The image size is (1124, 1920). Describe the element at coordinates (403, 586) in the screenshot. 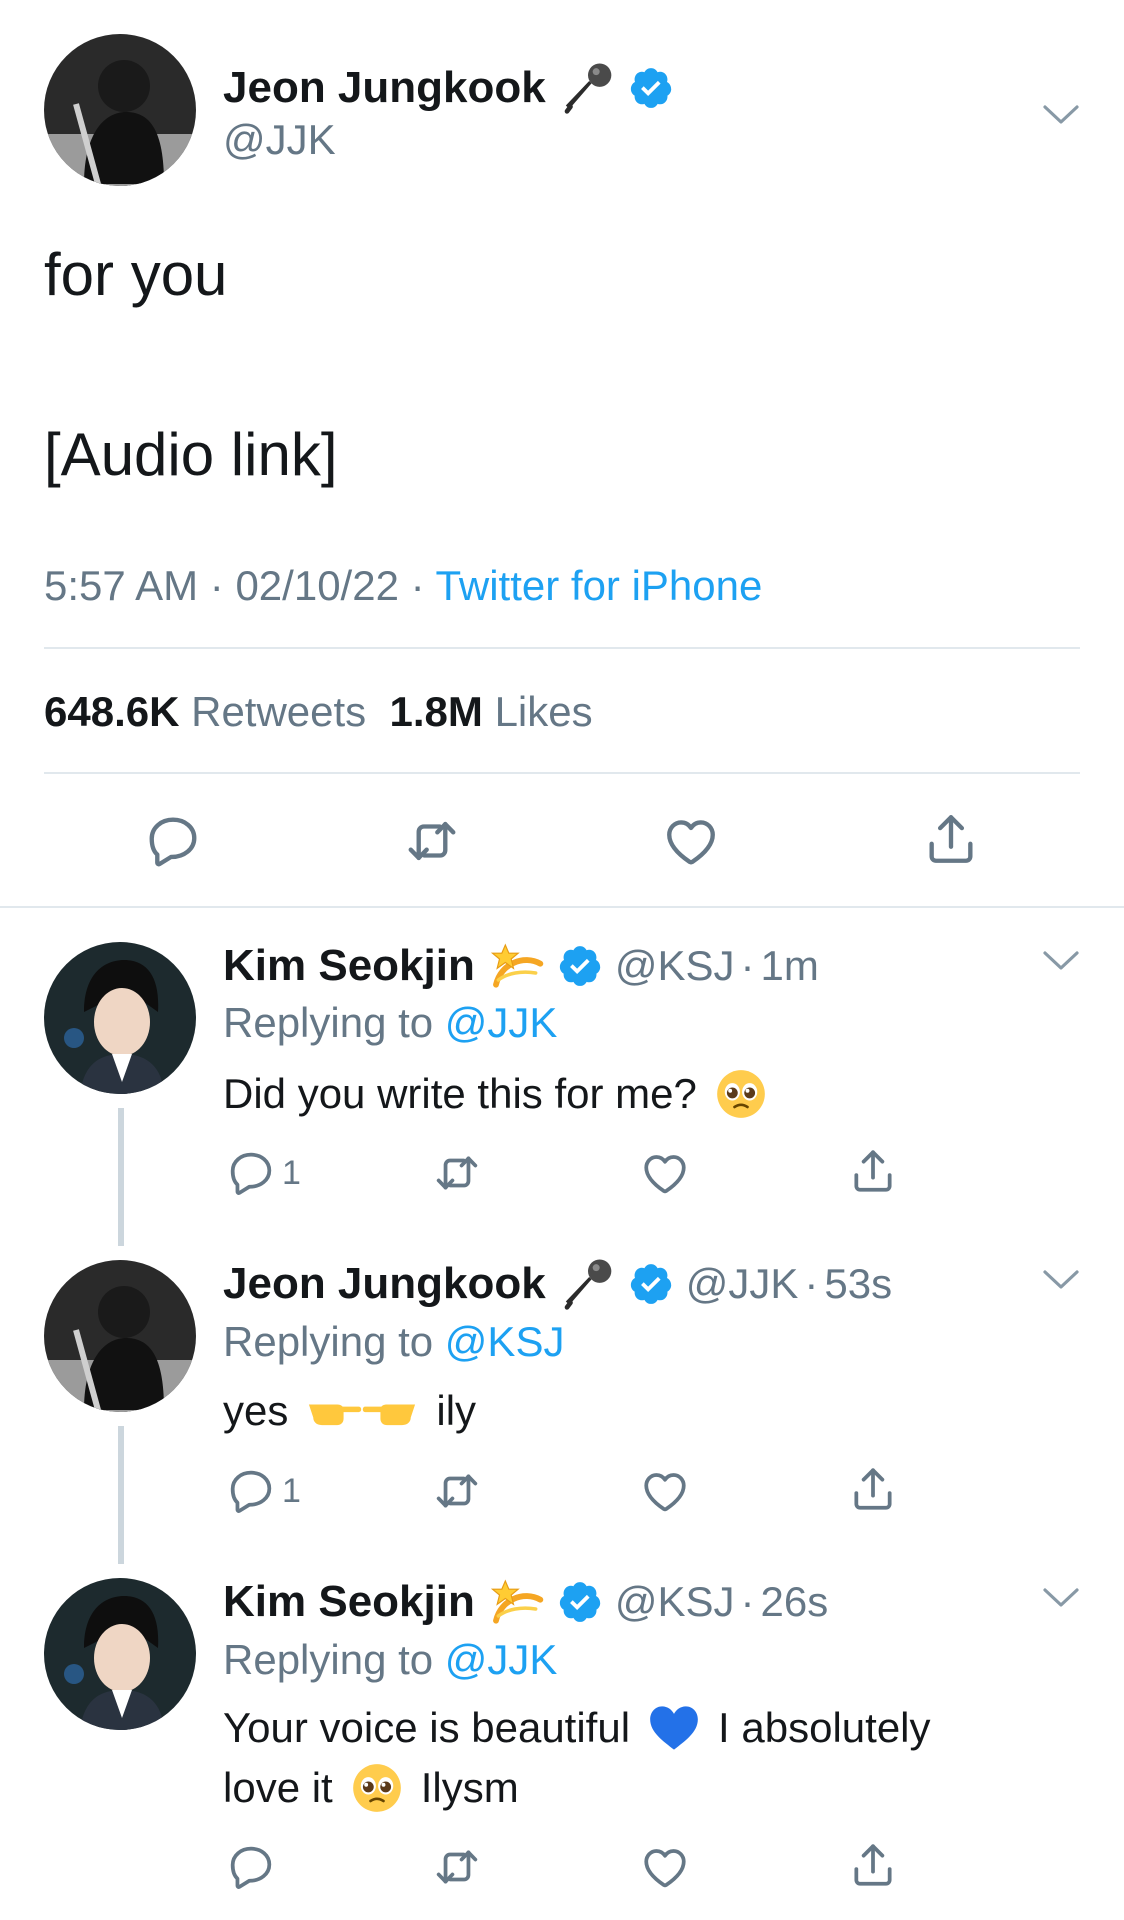

I see `main-tweet-meta: 5:57 AM · 02/10/22 · Twitter for iPhone` at that location.